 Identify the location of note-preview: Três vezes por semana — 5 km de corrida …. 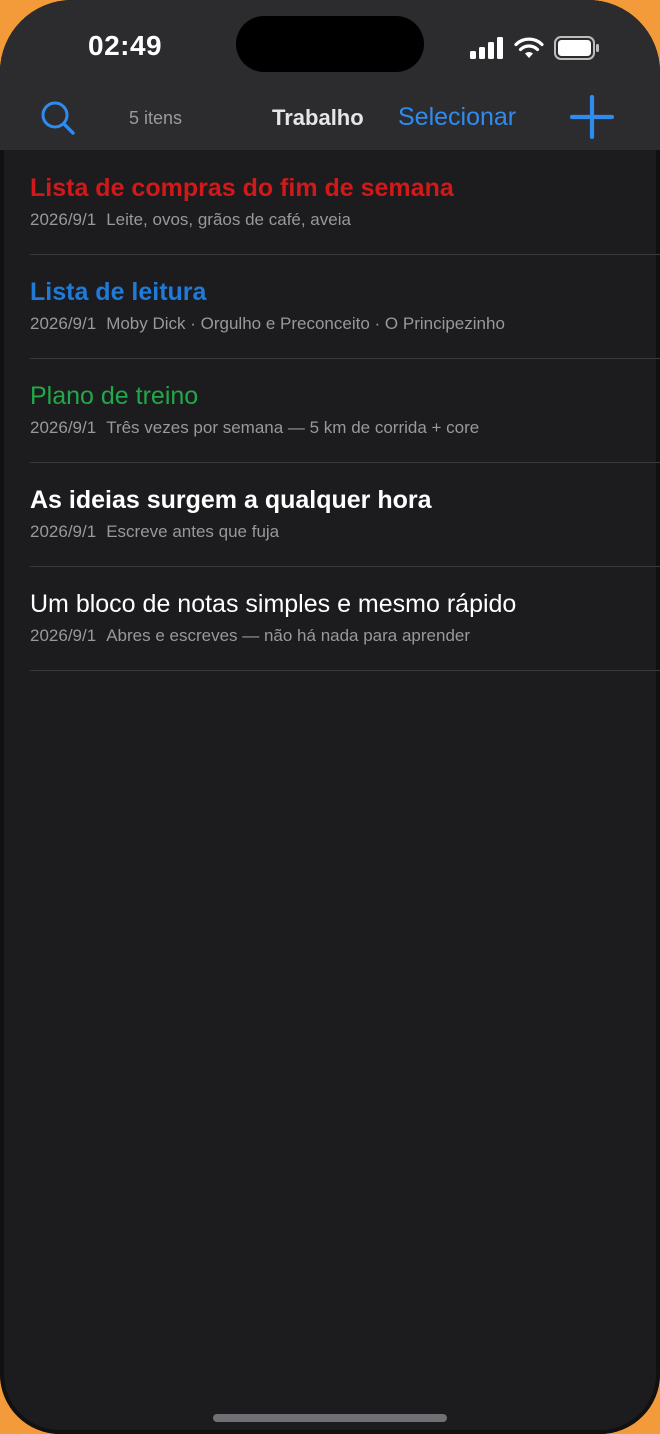
(293, 427).